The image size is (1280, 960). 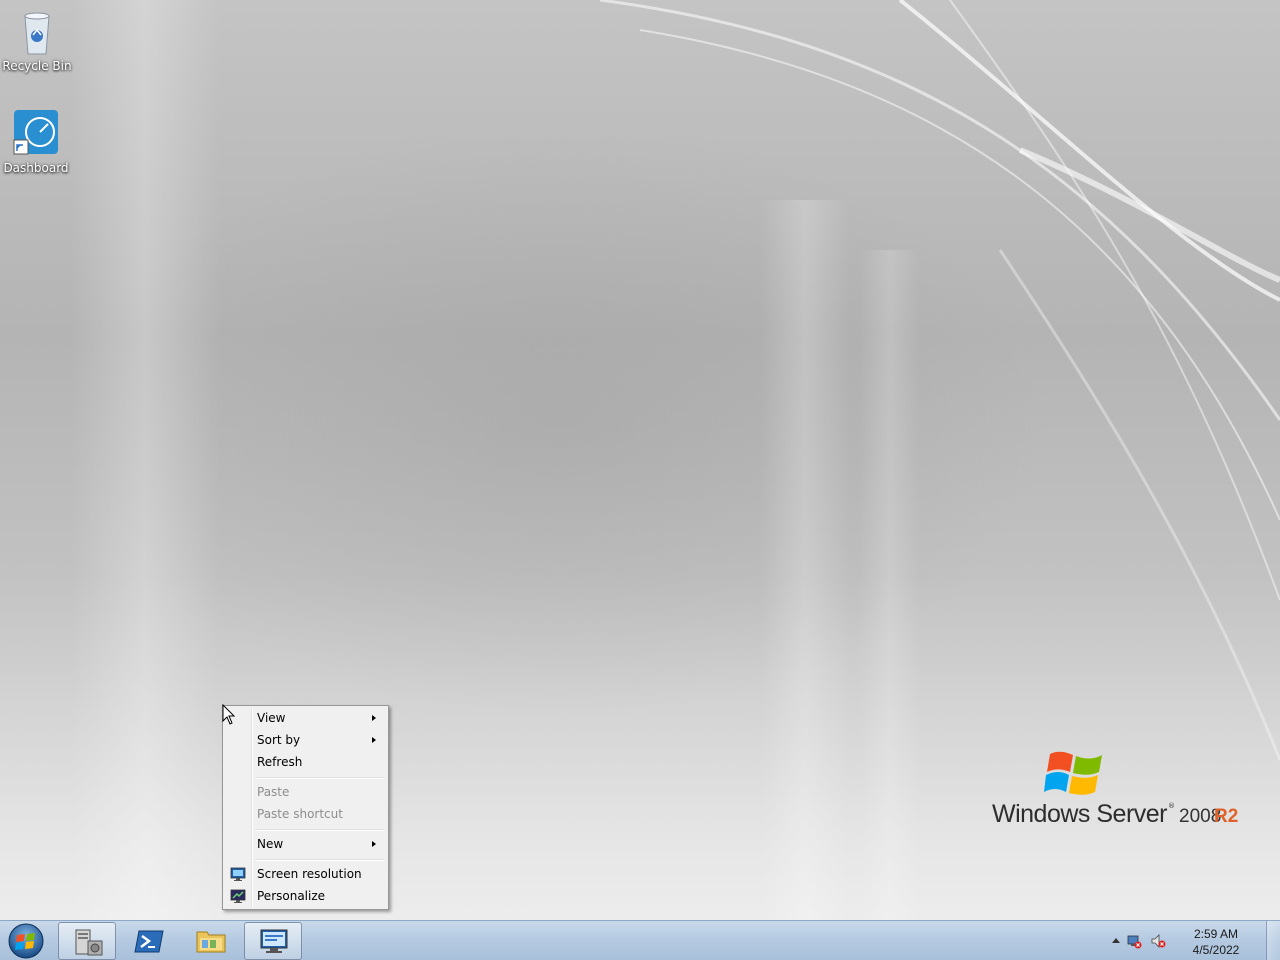 What do you see at coordinates (305, 740) in the screenshot?
I see `menu-item-sort-by: Sort by` at bounding box center [305, 740].